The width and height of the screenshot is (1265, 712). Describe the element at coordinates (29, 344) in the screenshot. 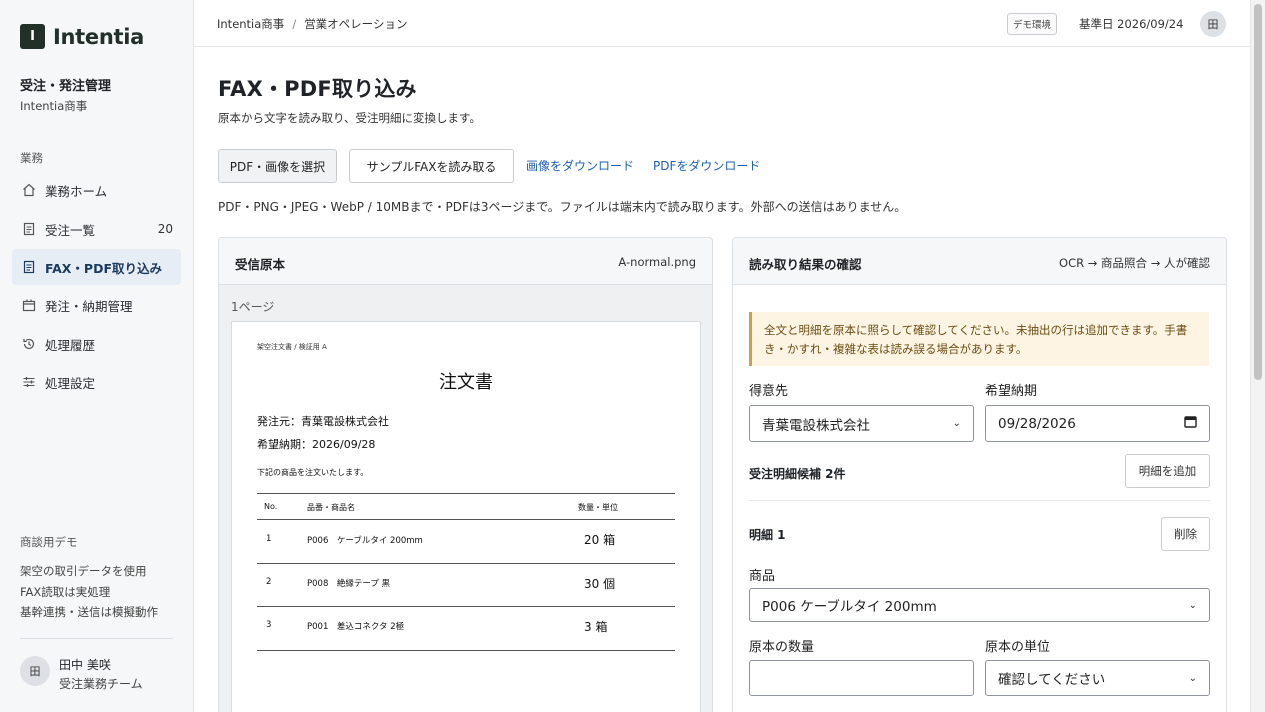

I see `history-icon` at that location.